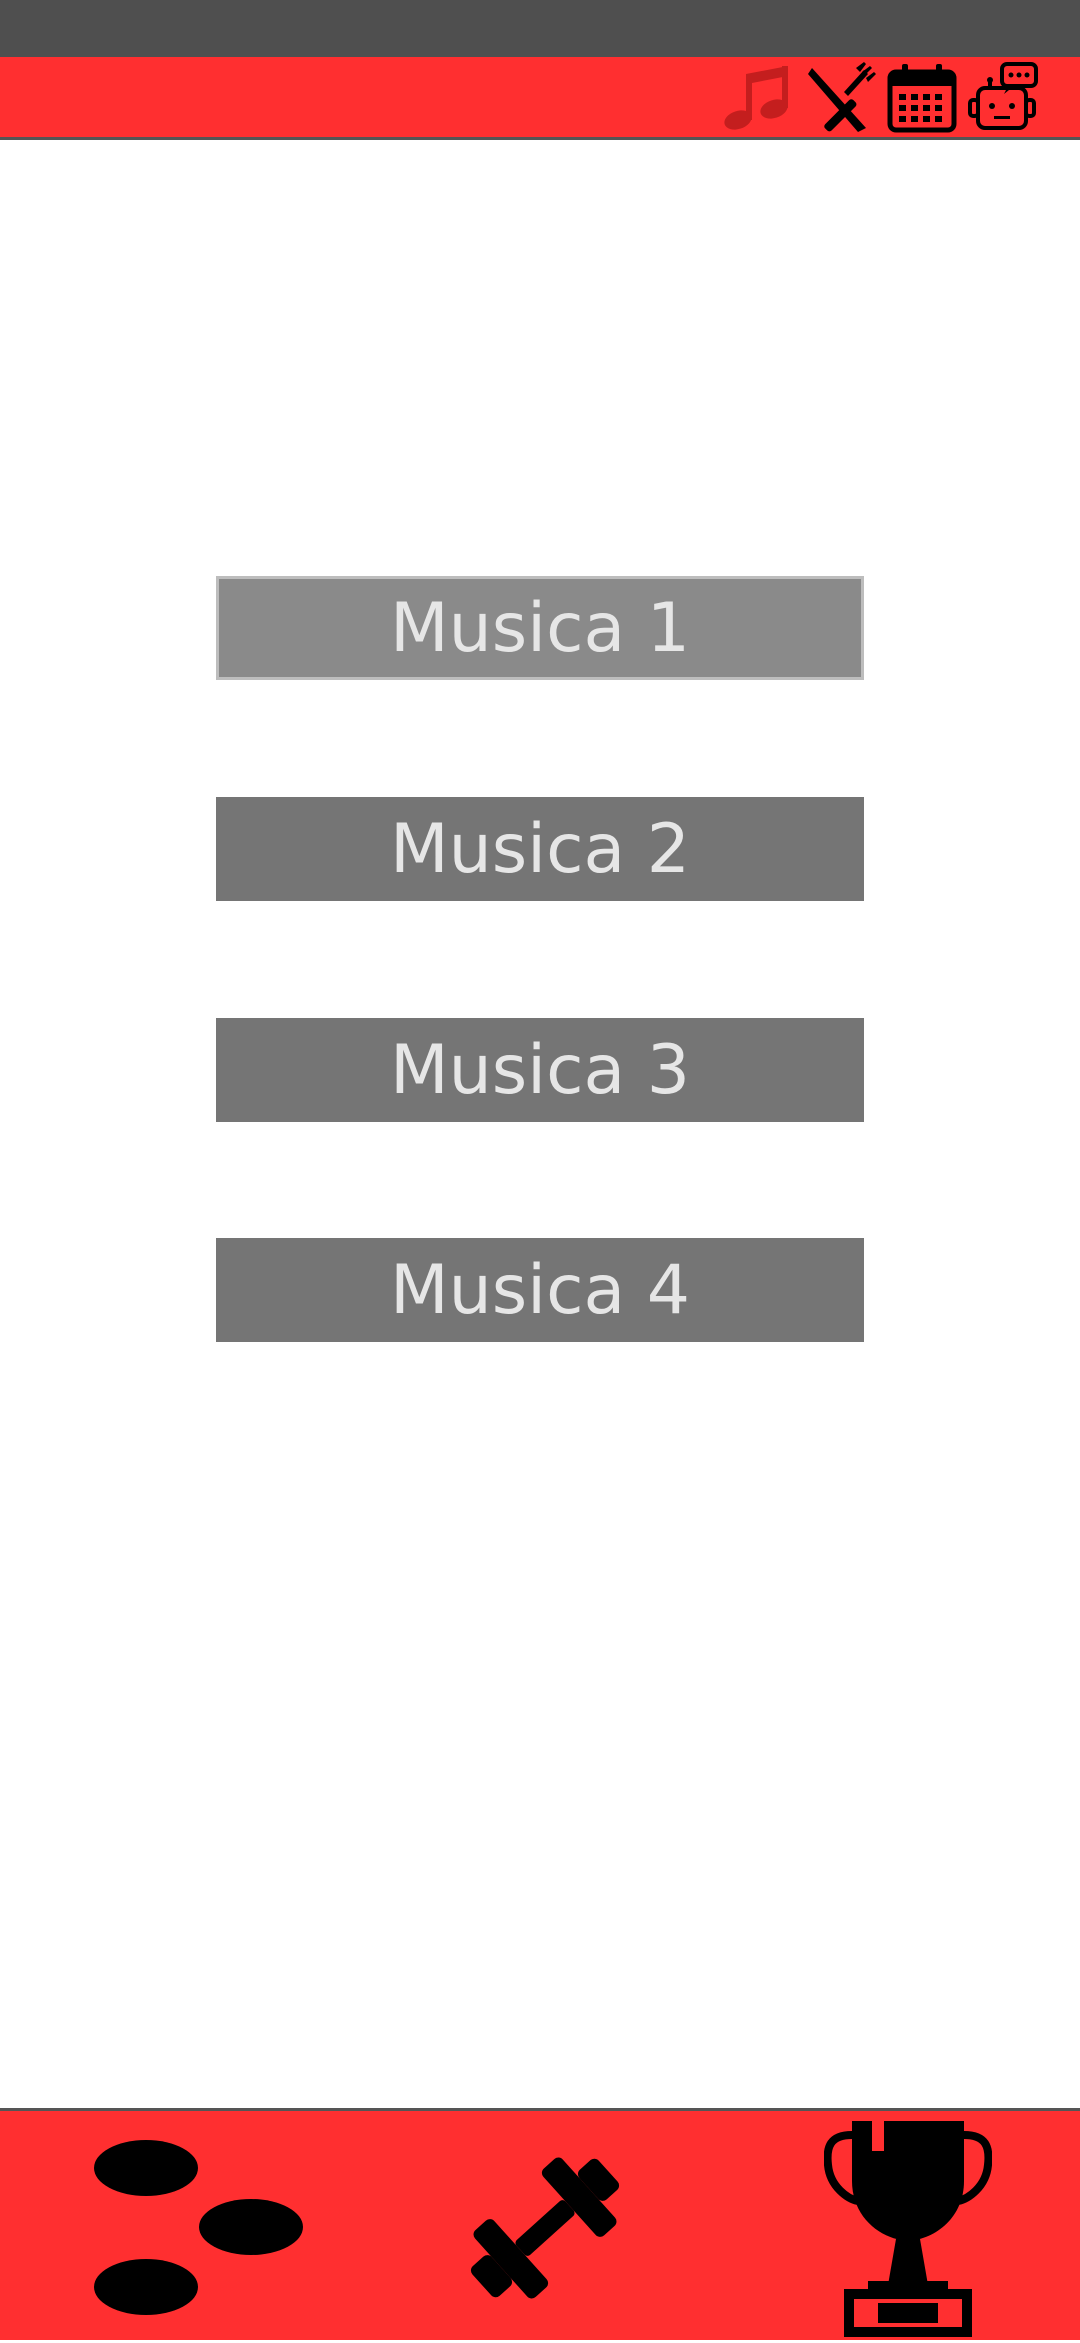 This screenshot has width=1080, height=2343. I want to click on footsteps-icon, so click(198, 2227).